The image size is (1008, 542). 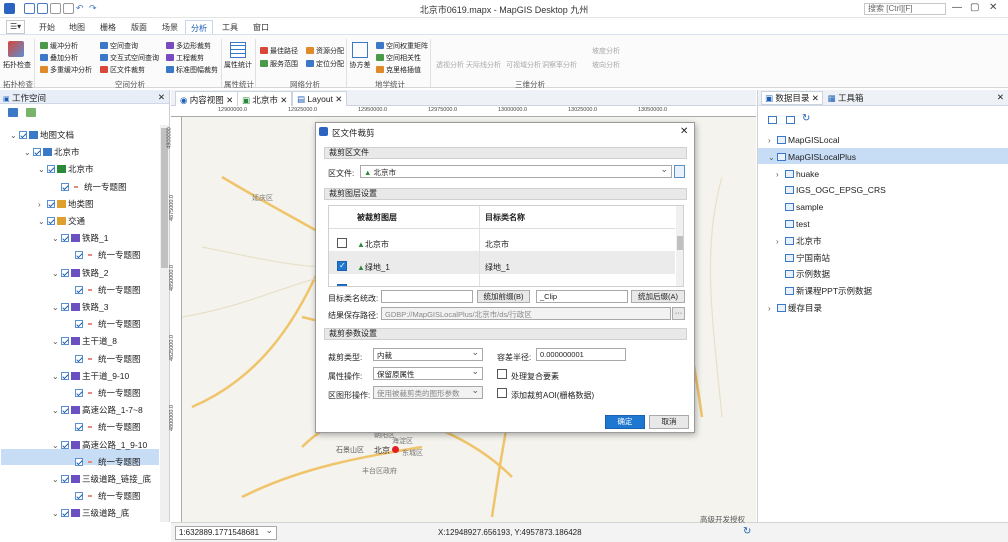 What do you see at coordinates (658, 296) in the screenshot?
I see `add-suffix-button: 统加后缀(A)` at bounding box center [658, 296].